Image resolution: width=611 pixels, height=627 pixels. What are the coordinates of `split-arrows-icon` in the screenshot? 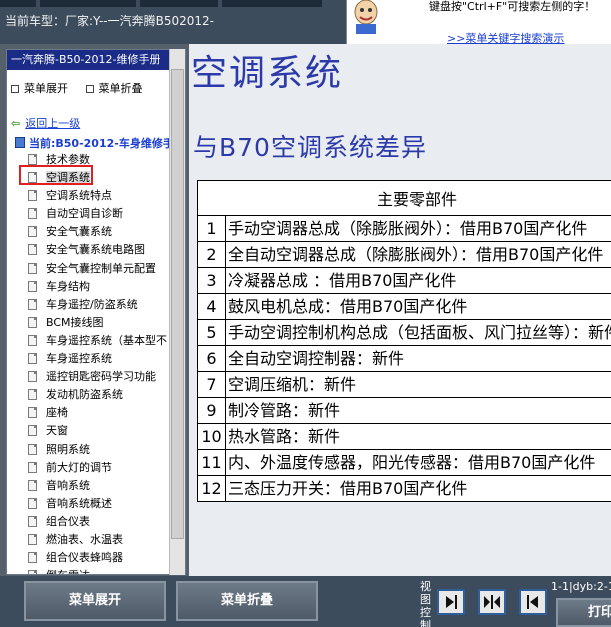 It's located at (492, 602).